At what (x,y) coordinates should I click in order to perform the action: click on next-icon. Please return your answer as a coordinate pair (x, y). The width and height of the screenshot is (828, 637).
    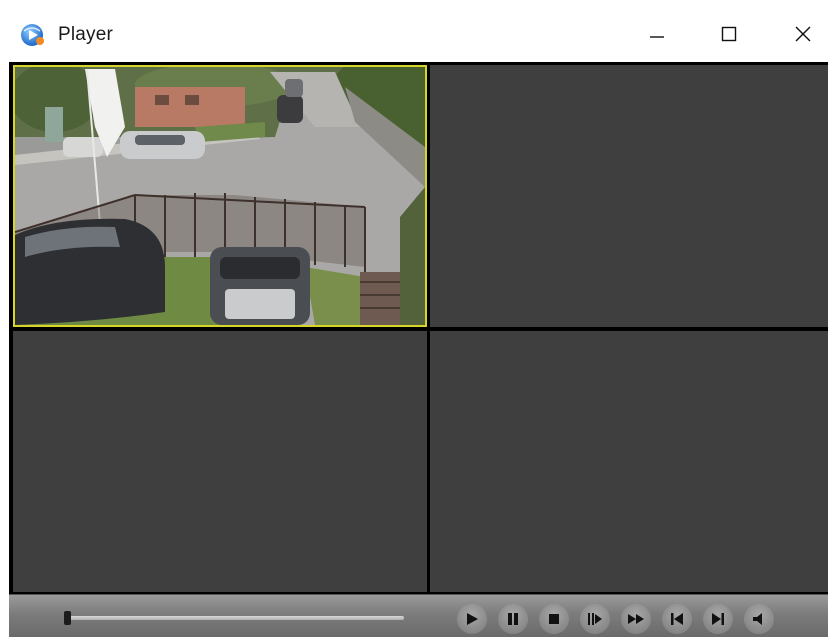
    Looking at the image, I should click on (718, 619).